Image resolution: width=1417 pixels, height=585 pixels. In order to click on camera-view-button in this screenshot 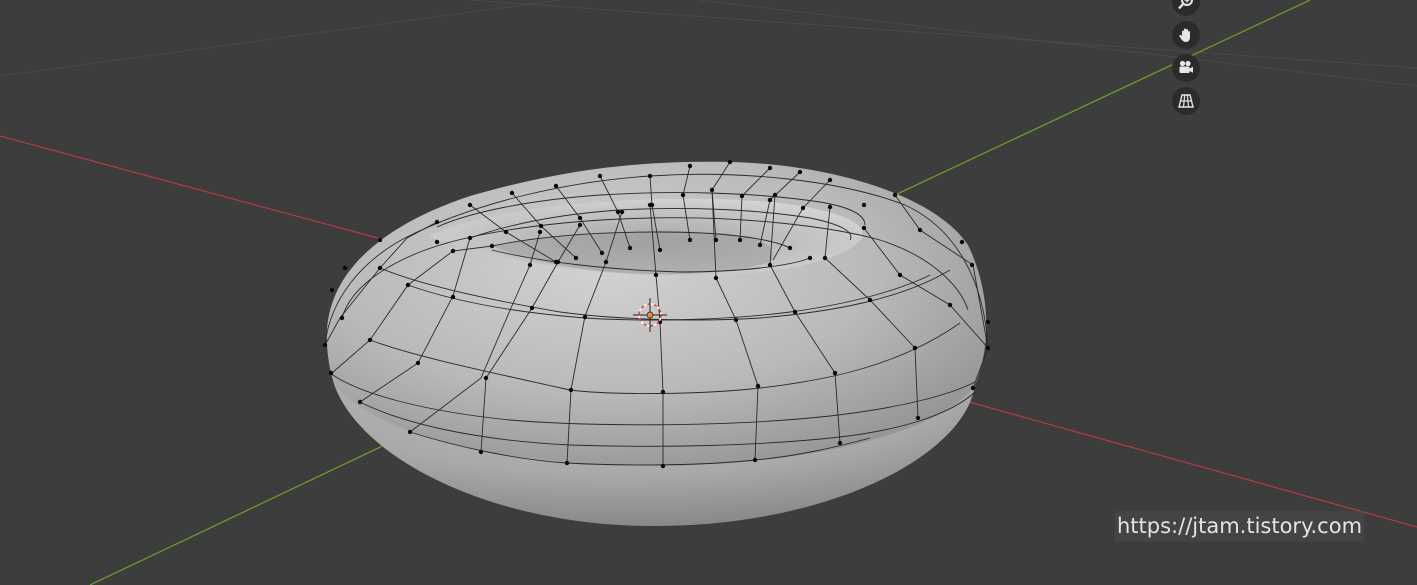, I will do `click(1186, 68)`.